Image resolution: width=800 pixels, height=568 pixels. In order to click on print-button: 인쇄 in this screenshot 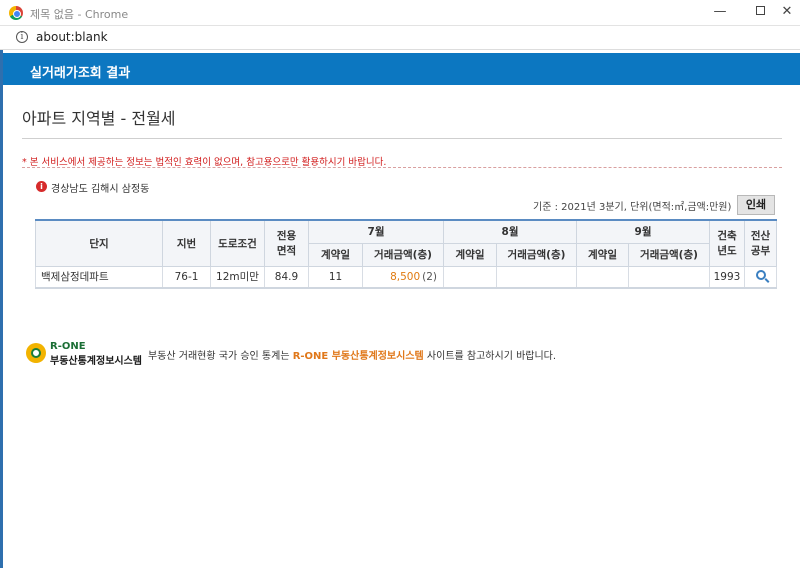, I will do `click(756, 205)`.